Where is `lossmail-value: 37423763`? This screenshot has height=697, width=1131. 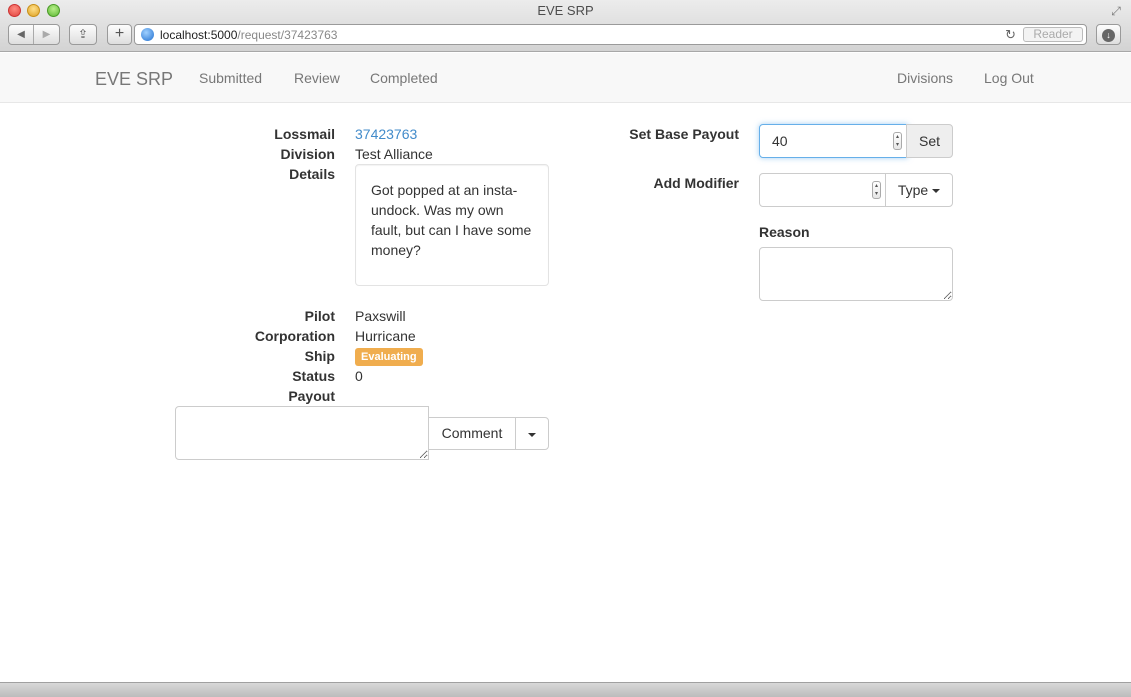 lossmail-value: 37423763 is located at coordinates (386, 134).